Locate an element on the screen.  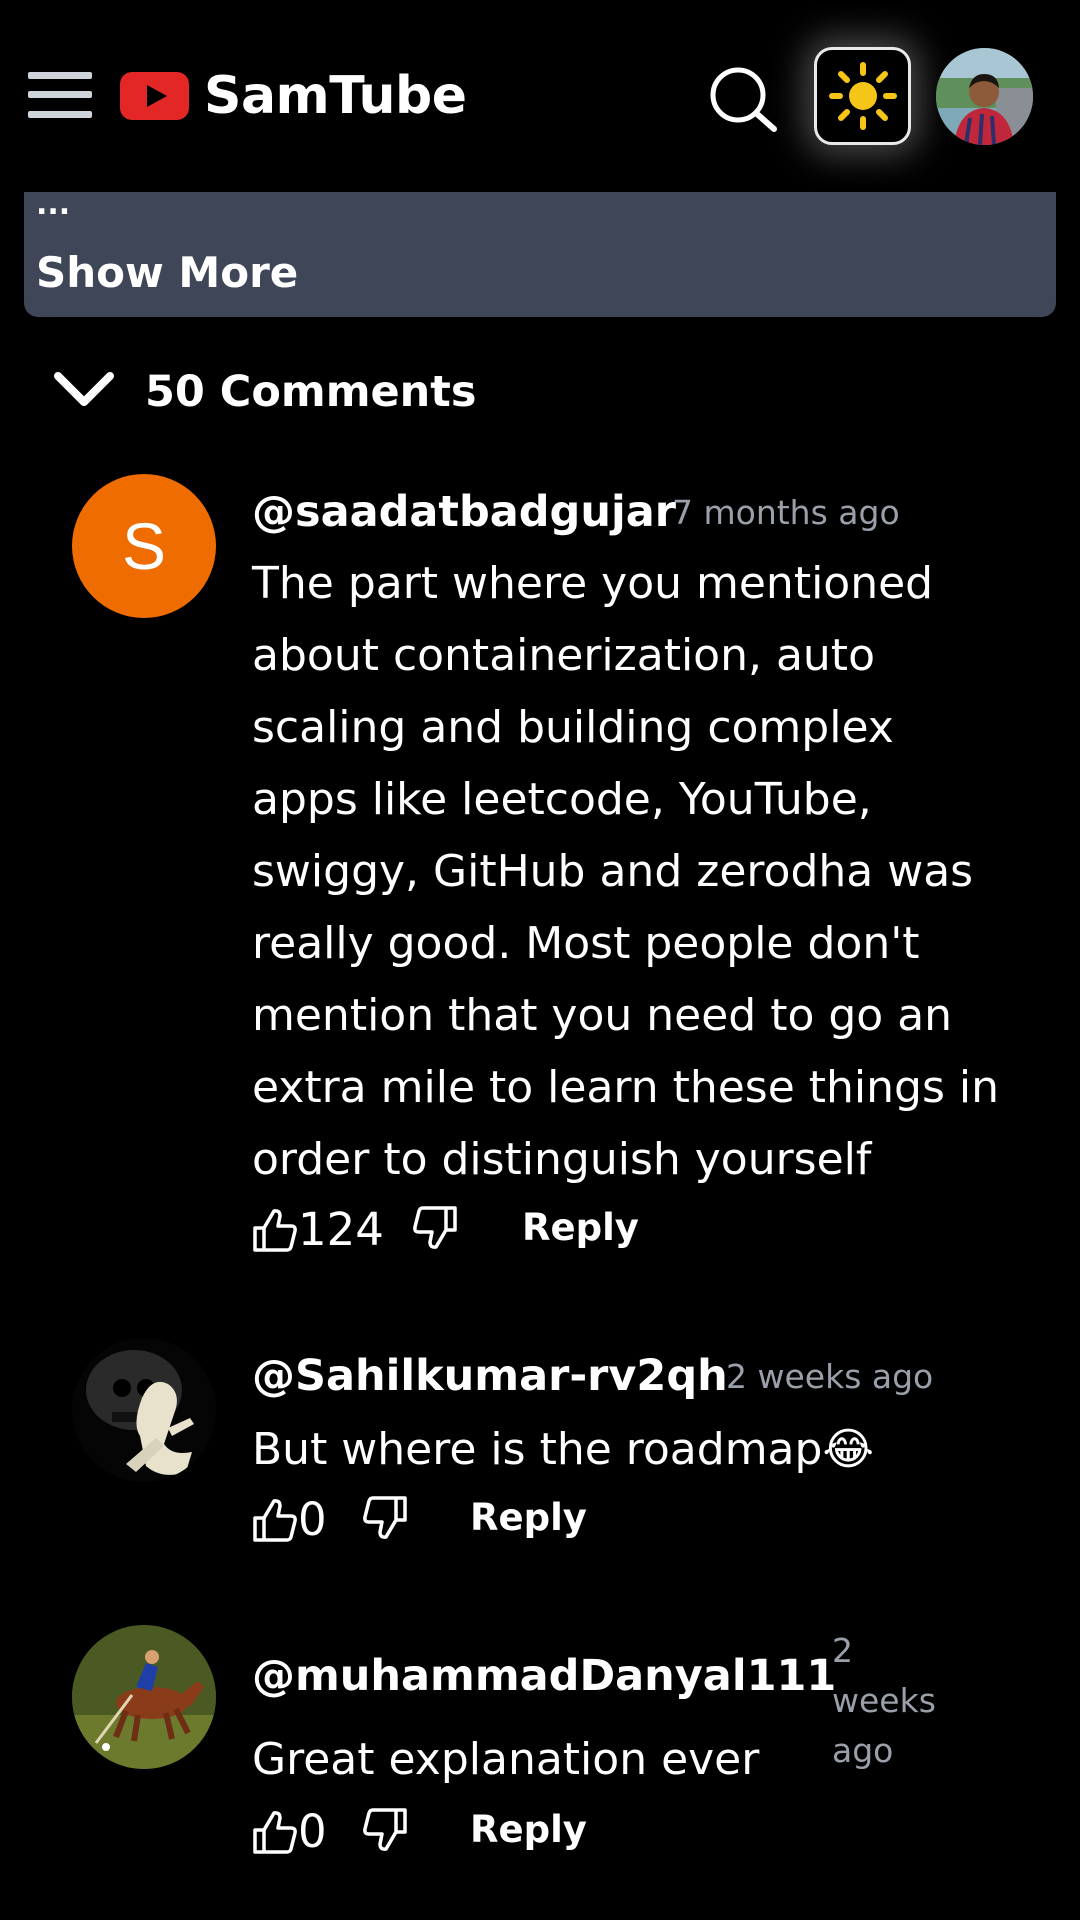
samtube-logo-icon is located at coordinates (154, 96).